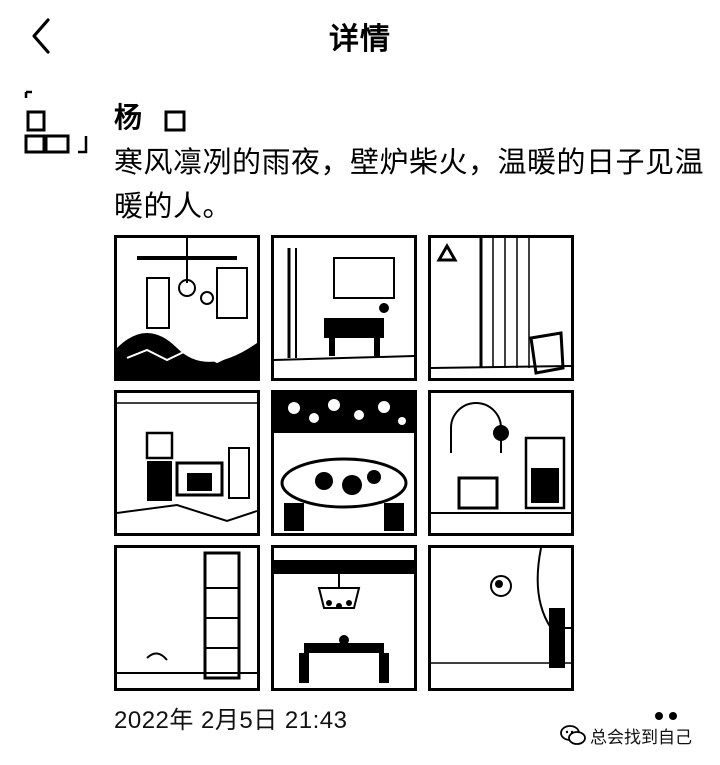  What do you see at coordinates (409, 184) in the screenshot?
I see `post-text: 寒风凛冽的雨夜，壁炉柴火，温暖的日子见温暖的人。` at bounding box center [409, 184].